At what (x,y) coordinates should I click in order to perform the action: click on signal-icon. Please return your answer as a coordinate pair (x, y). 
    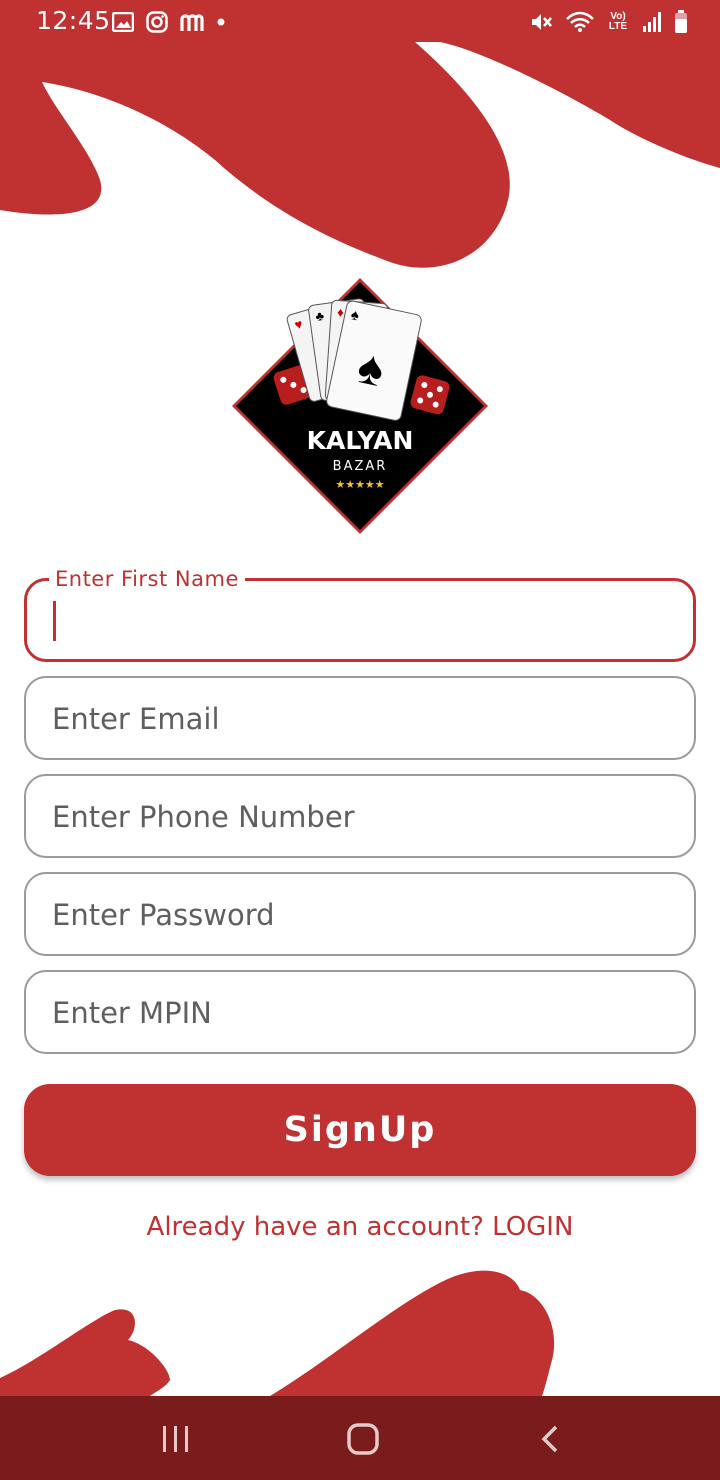
    Looking at the image, I should click on (652, 22).